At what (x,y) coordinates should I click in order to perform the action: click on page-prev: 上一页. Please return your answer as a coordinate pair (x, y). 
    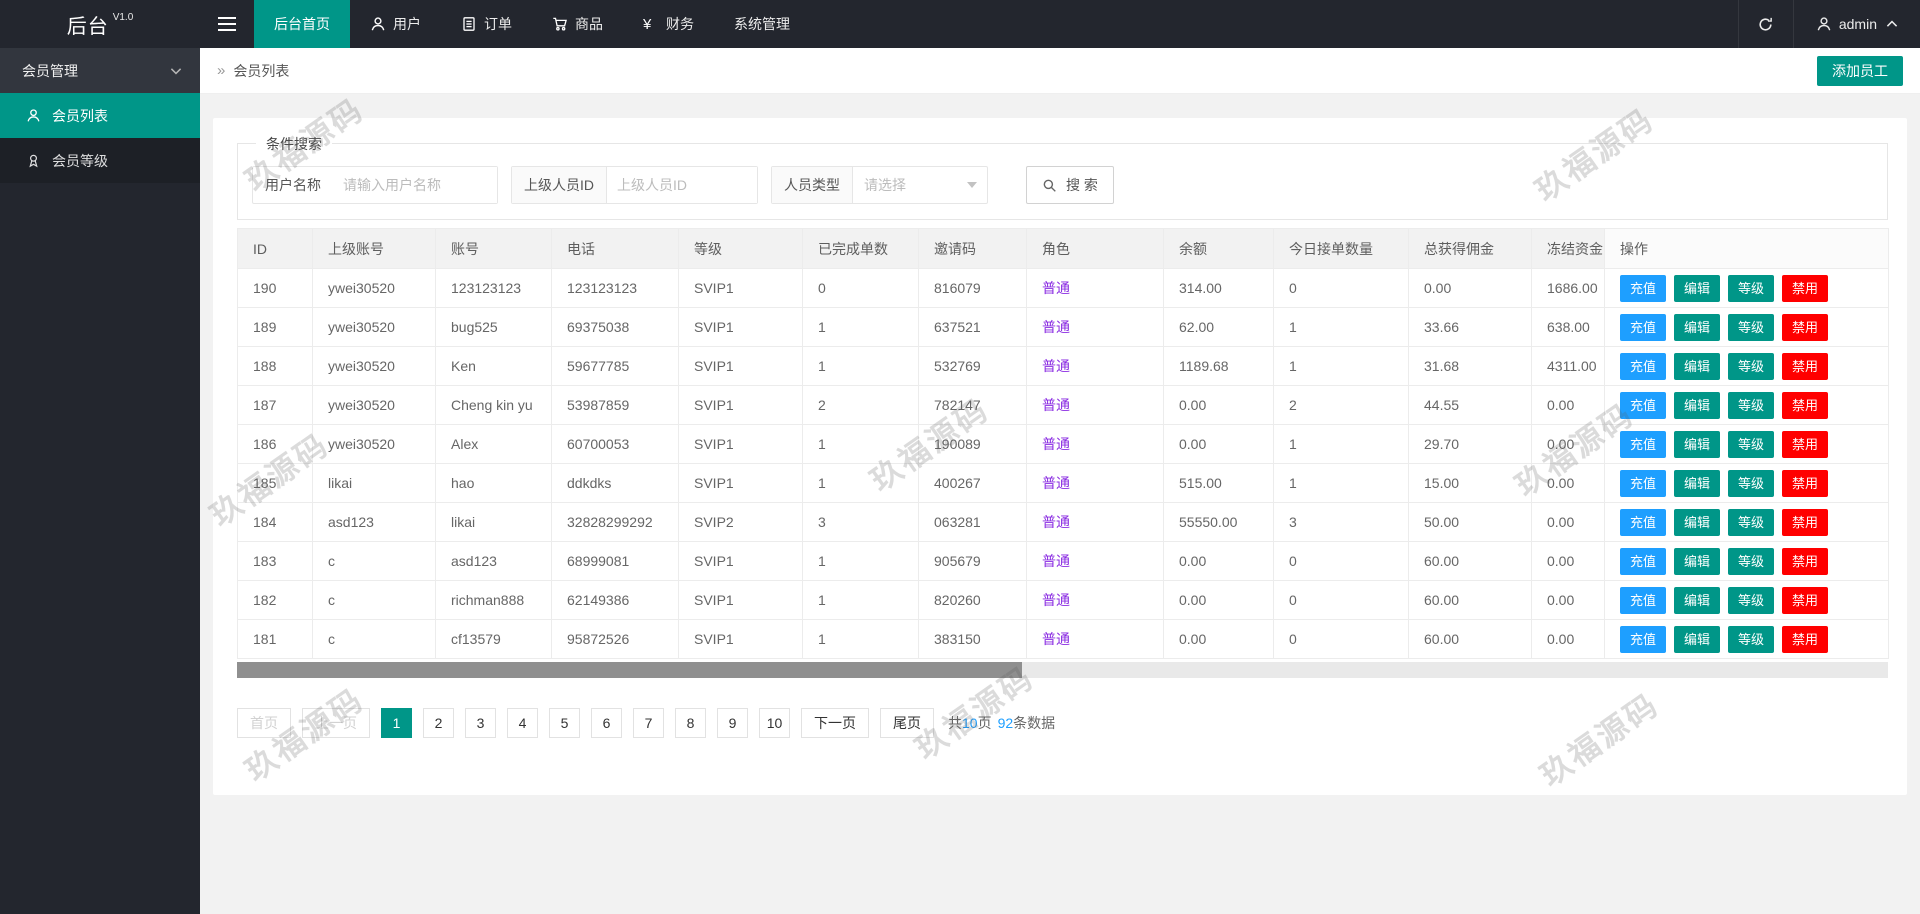
    Looking at the image, I should click on (336, 723).